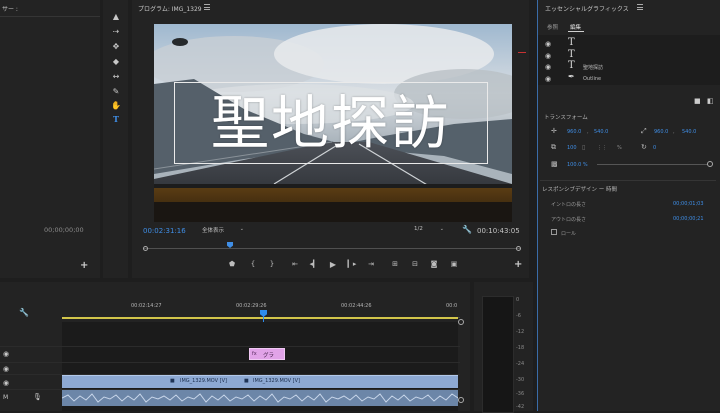 The image size is (720, 413). What do you see at coordinates (520, 348) in the screenshot?
I see `meter-label: -18` at bounding box center [520, 348].